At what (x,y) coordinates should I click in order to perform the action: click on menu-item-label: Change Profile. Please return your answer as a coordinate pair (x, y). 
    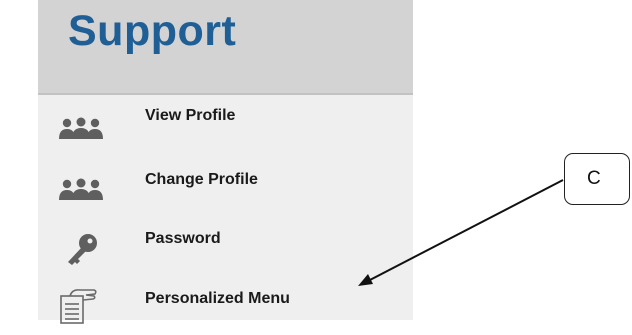
    Looking at the image, I should click on (201, 179).